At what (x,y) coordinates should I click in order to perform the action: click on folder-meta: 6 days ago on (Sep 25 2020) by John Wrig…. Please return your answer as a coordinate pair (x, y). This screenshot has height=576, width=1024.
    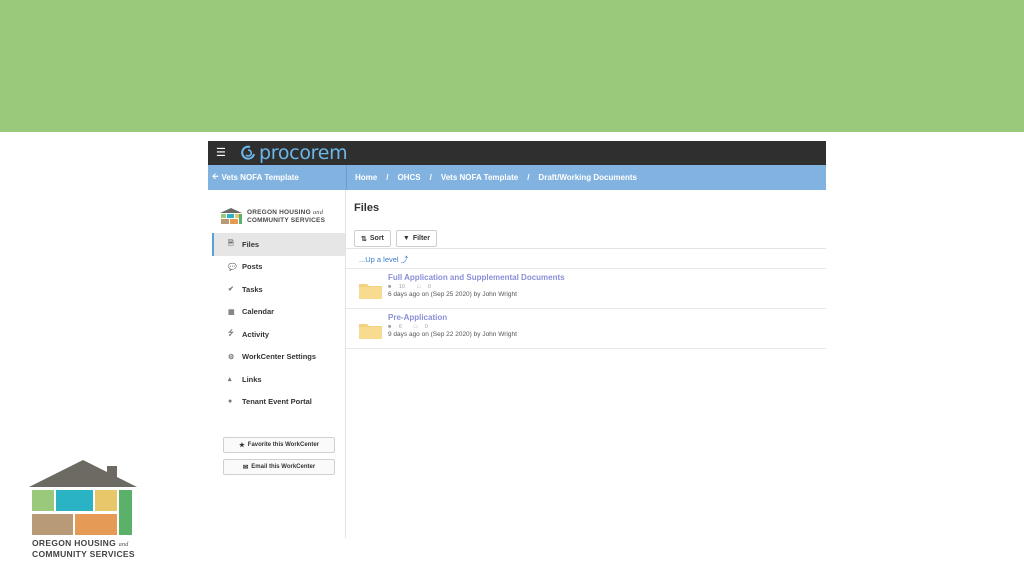
    Looking at the image, I should click on (452, 295).